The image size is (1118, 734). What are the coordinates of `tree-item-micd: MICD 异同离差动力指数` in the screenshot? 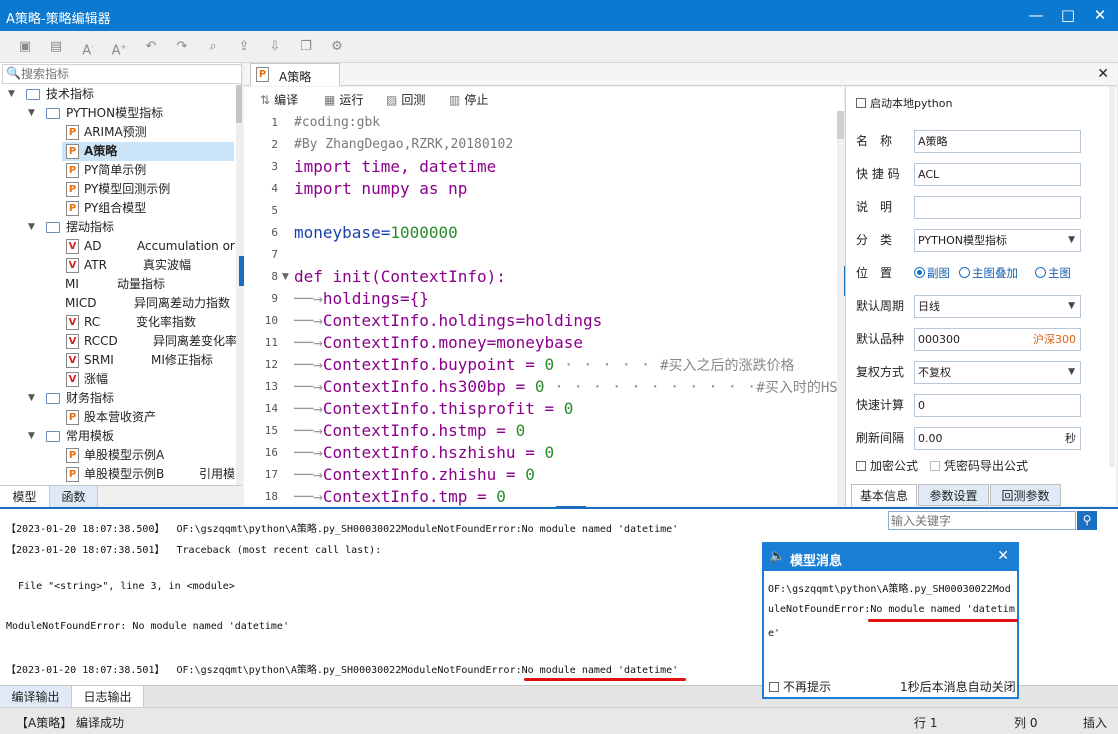 It's located at (118, 303).